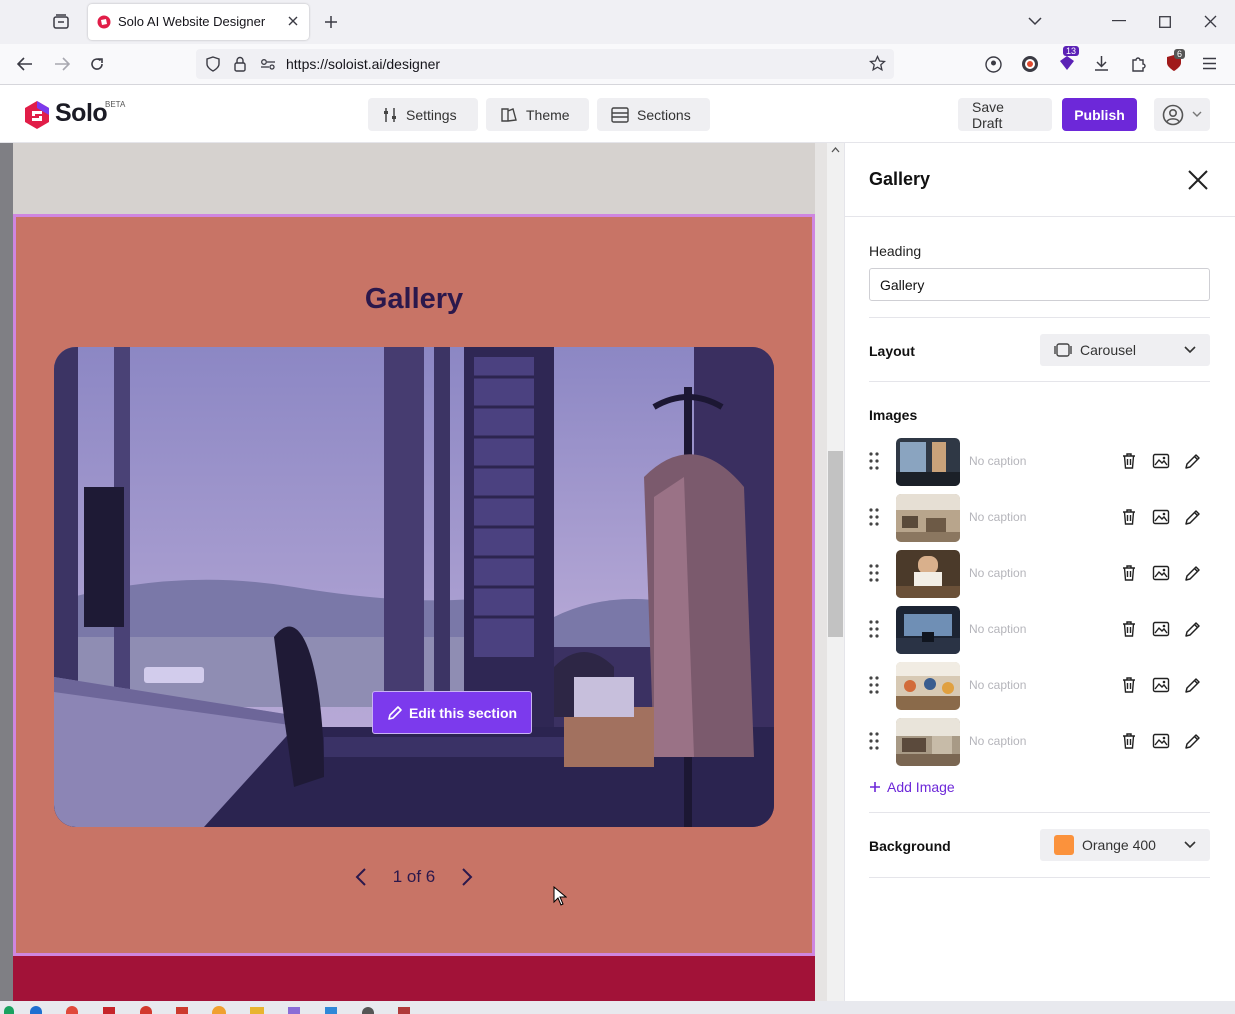  Describe the element at coordinates (993, 64) in the screenshot. I see `account-circle-icon` at that location.